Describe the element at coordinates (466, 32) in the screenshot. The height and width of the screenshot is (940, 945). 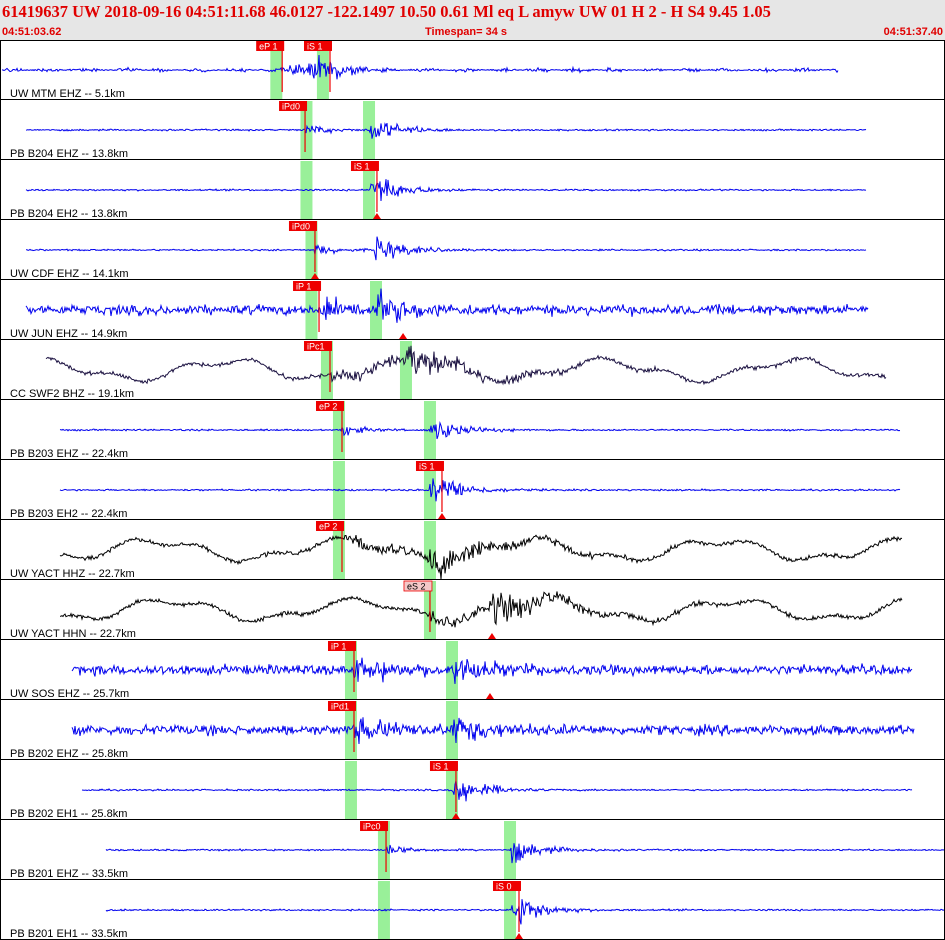
I see `timespan-label: Timespan= 34 s` at that location.